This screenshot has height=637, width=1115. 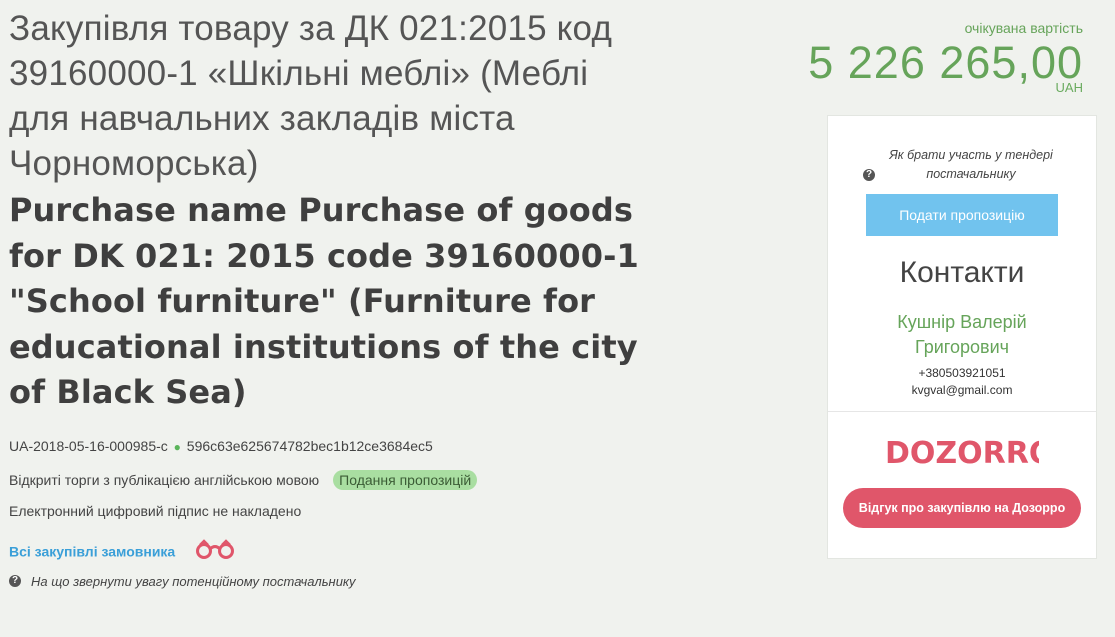 I want to click on binoculars-icon, so click(x=215, y=551).